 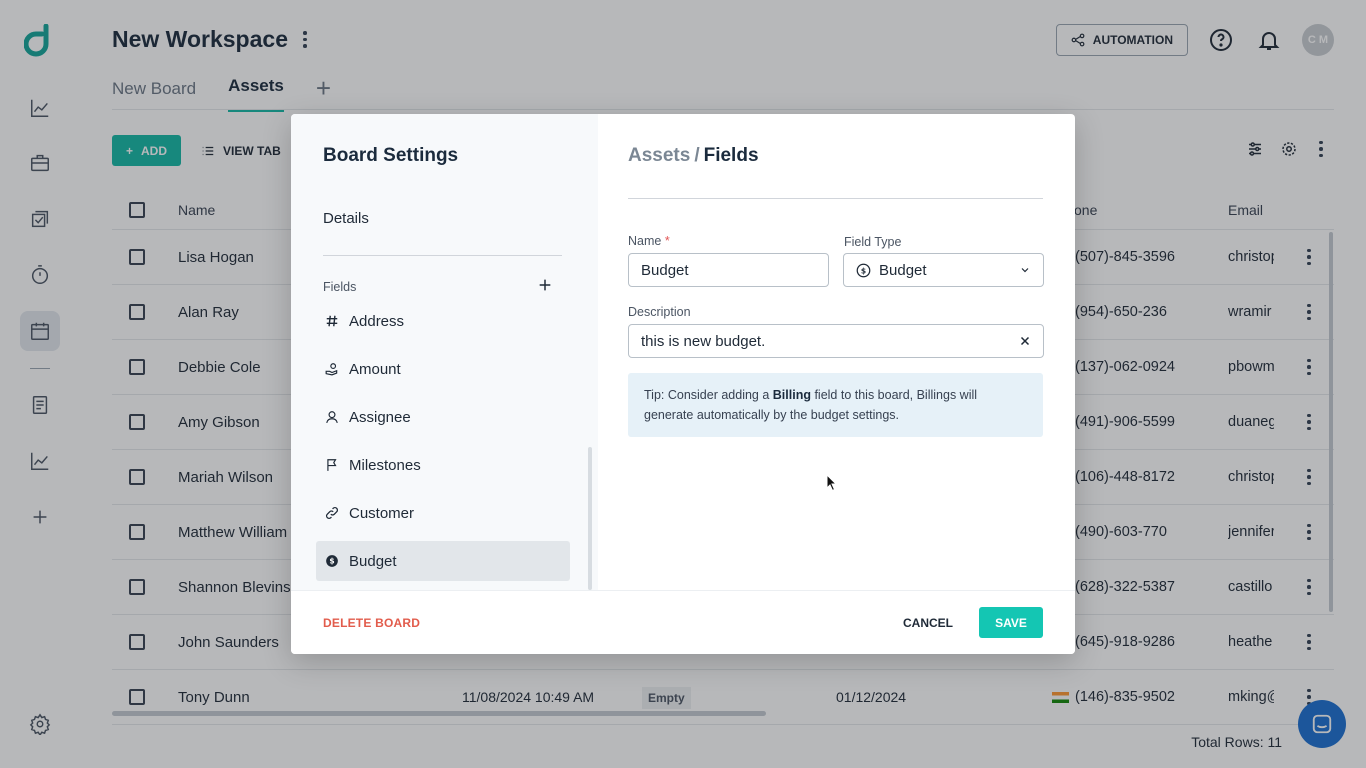 I want to click on chevron-down-icon, so click(x=1025, y=270).